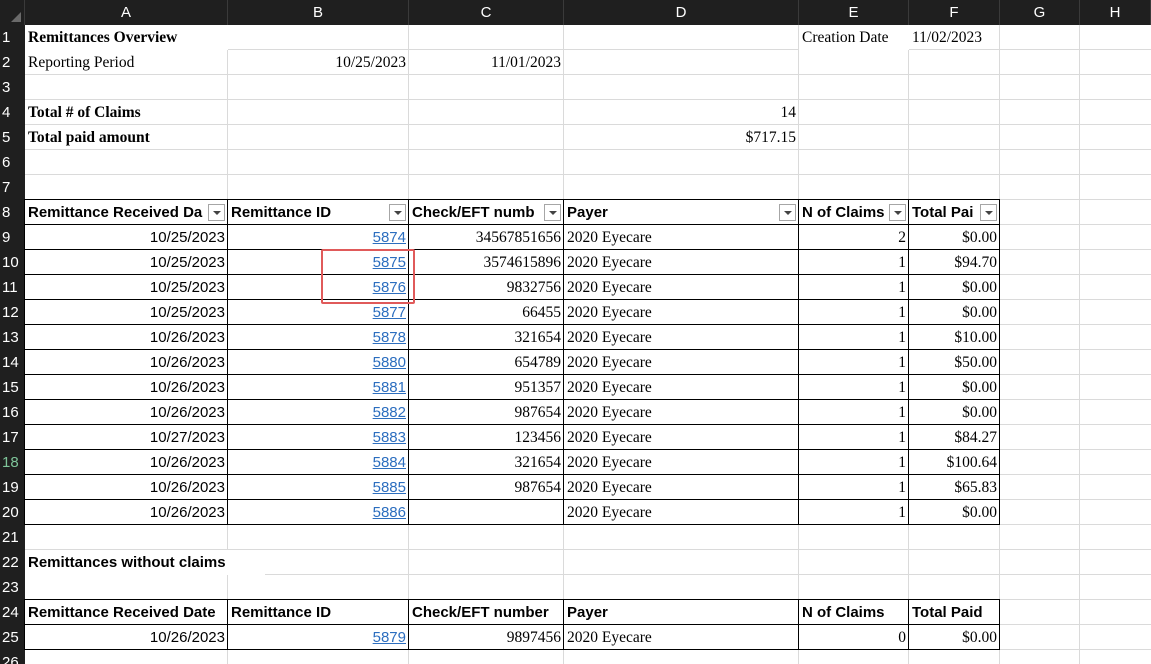  What do you see at coordinates (486, 262) in the screenshot?
I see `check-number-cell: 3574615896` at bounding box center [486, 262].